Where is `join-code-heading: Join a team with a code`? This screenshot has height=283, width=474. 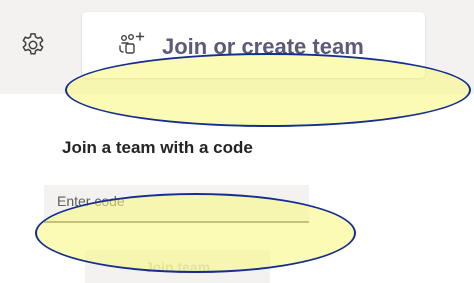
join-code-heading: Join a team with a code is located at coordinates (157, 147).